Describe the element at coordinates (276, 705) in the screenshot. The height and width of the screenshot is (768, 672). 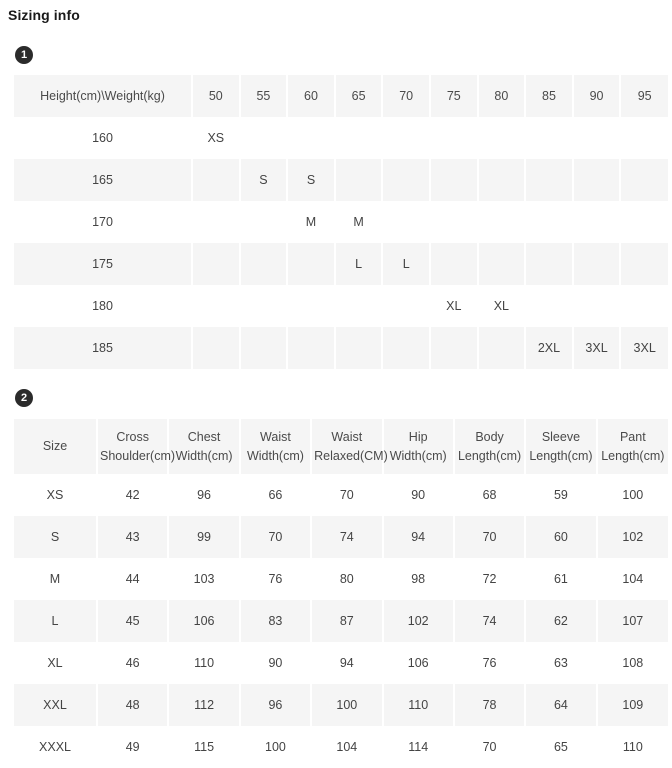
I see `measurement-value: 96` at that location.